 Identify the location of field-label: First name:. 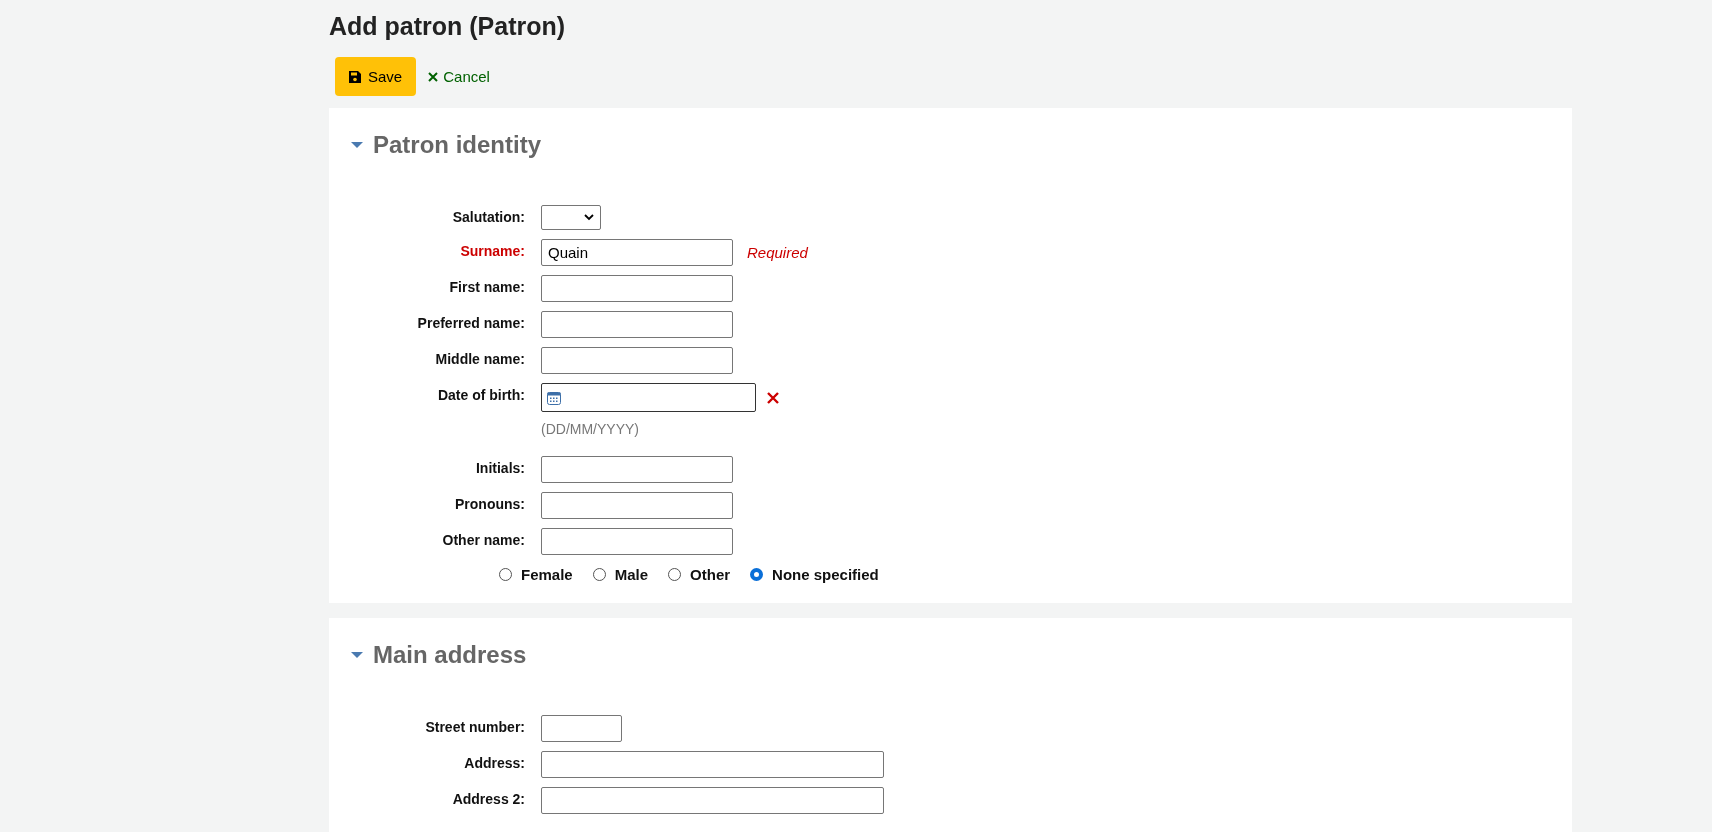
(487, 287).